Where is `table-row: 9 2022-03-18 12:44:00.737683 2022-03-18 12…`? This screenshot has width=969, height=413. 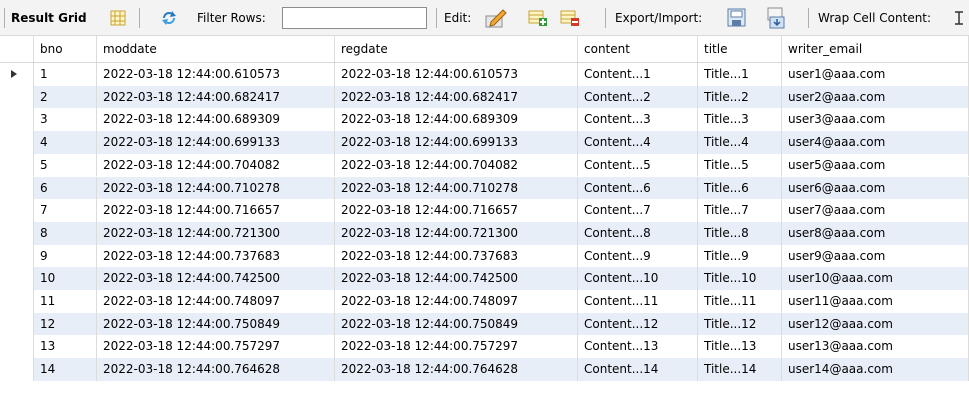
table-row: 9 2022-03-18 12:44:00.737683 2022-03-18 12… is located at coordinates (484, 256).